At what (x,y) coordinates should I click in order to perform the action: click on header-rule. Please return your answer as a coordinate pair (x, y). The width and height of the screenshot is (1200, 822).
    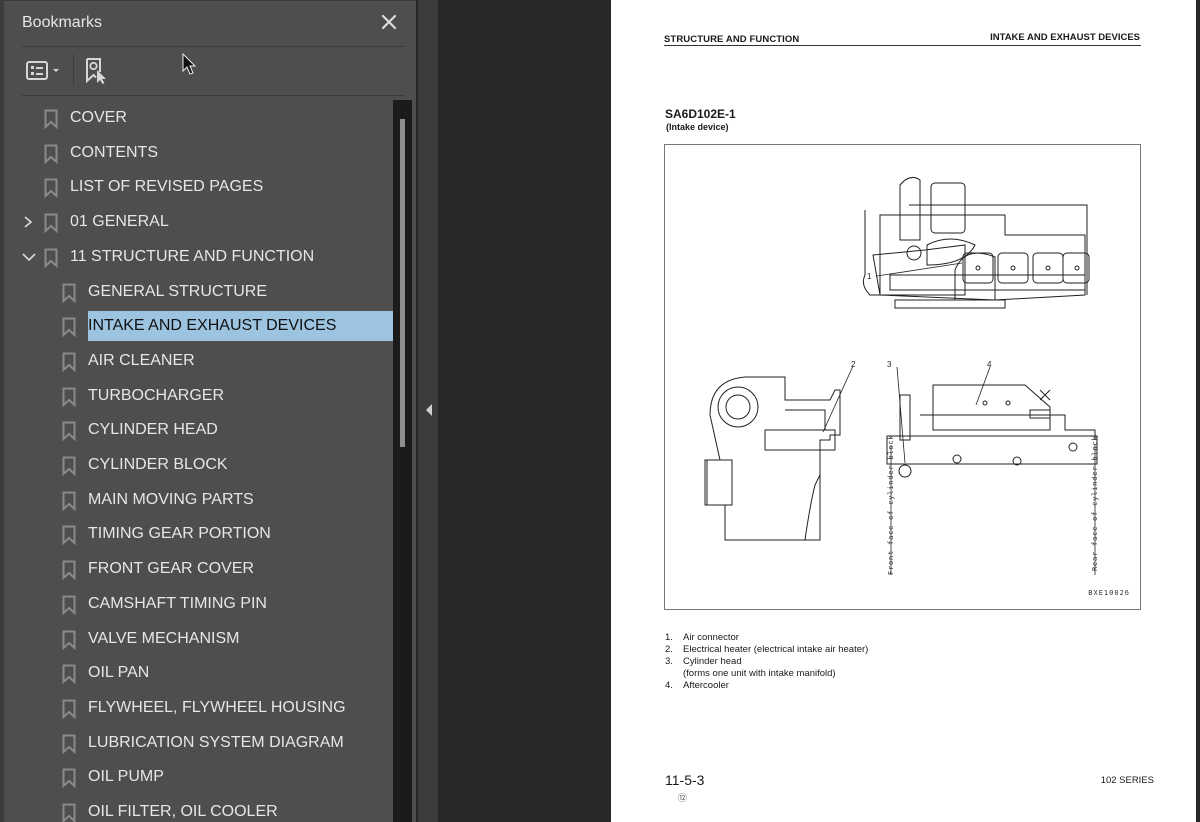
    Looking at the image, I should click on (902, 45).